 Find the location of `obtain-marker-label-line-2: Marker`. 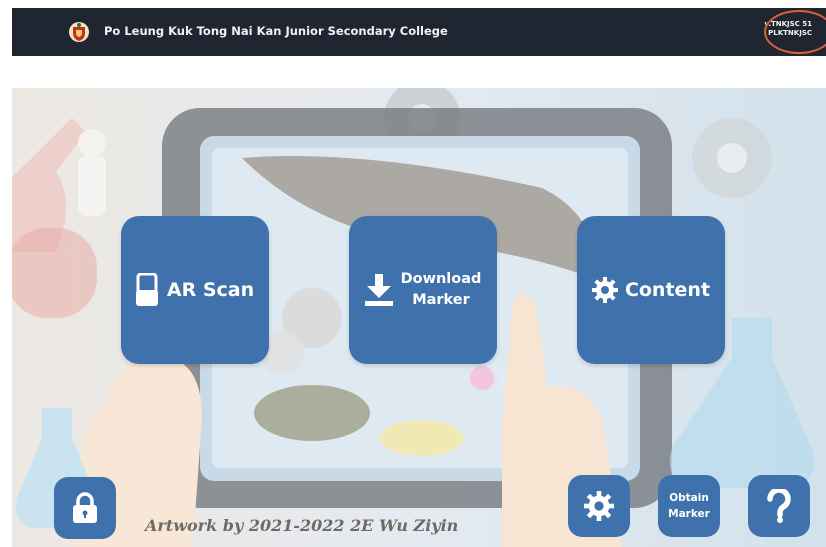

obtain-marker-label-line-2: Marker is located at coordinates (689, 514).